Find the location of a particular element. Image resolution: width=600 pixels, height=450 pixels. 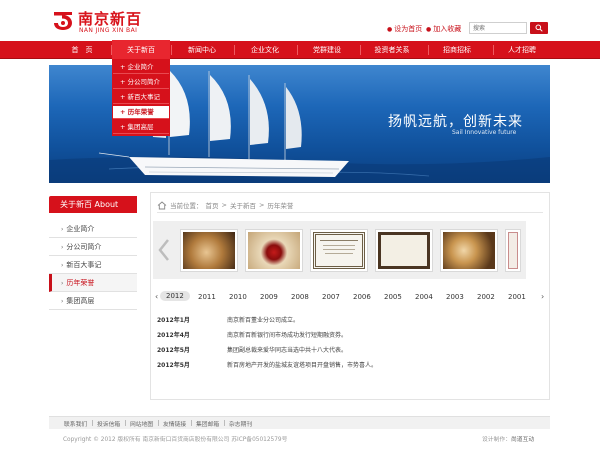

add-favorite-link: ● 加入收藏 is located at coordinates (443, 29).